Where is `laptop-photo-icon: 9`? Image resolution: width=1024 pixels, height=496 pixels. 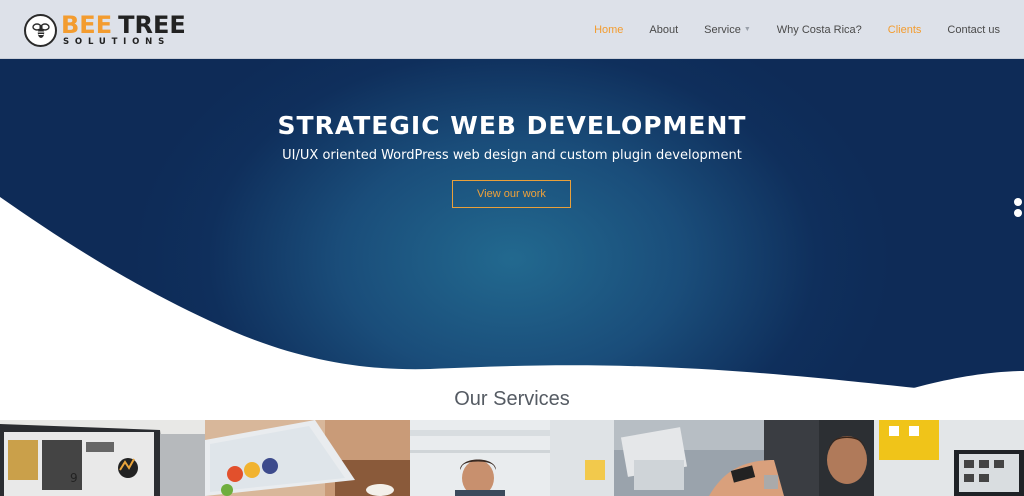 laptop-photo-icon: 9 is located at coordinates (102, 458).